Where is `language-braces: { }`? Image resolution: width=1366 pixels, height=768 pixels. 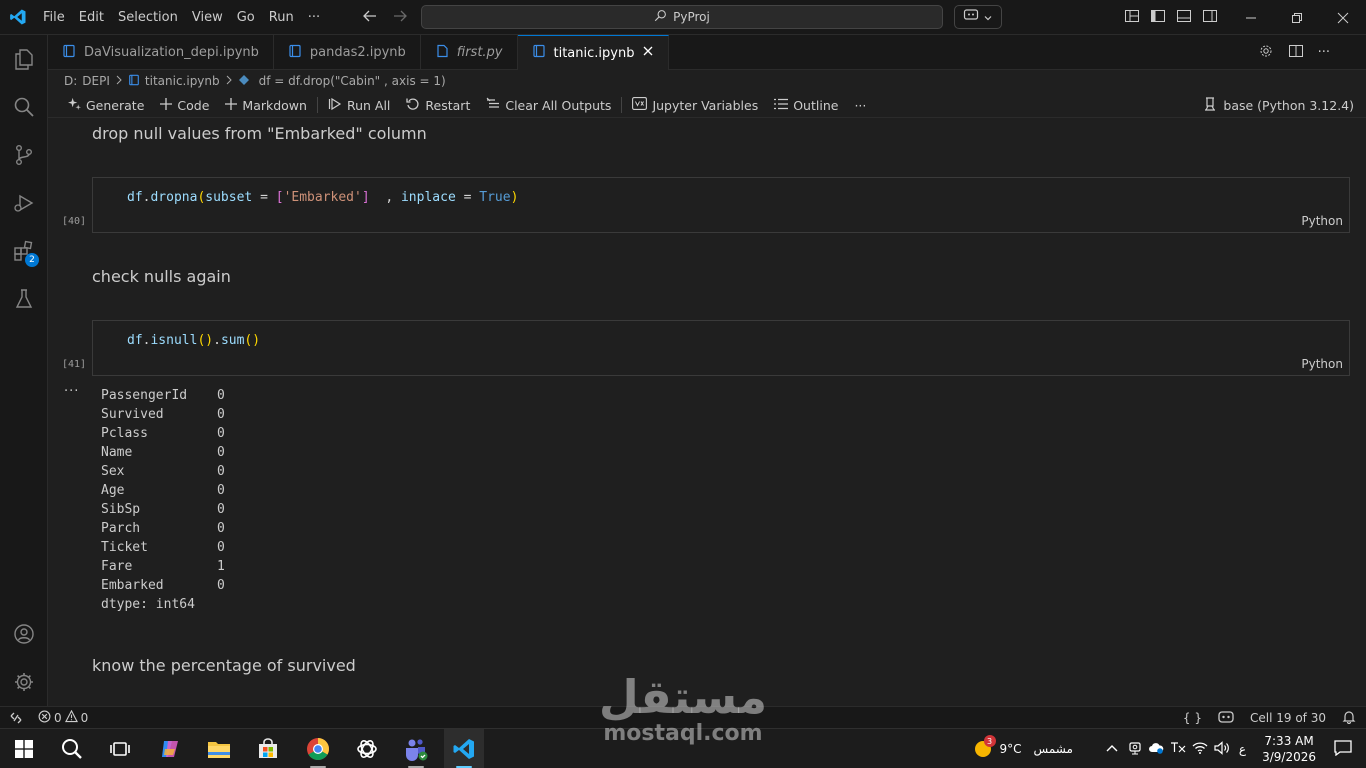 language-braces: { } is located at coordinates (1192, 718).